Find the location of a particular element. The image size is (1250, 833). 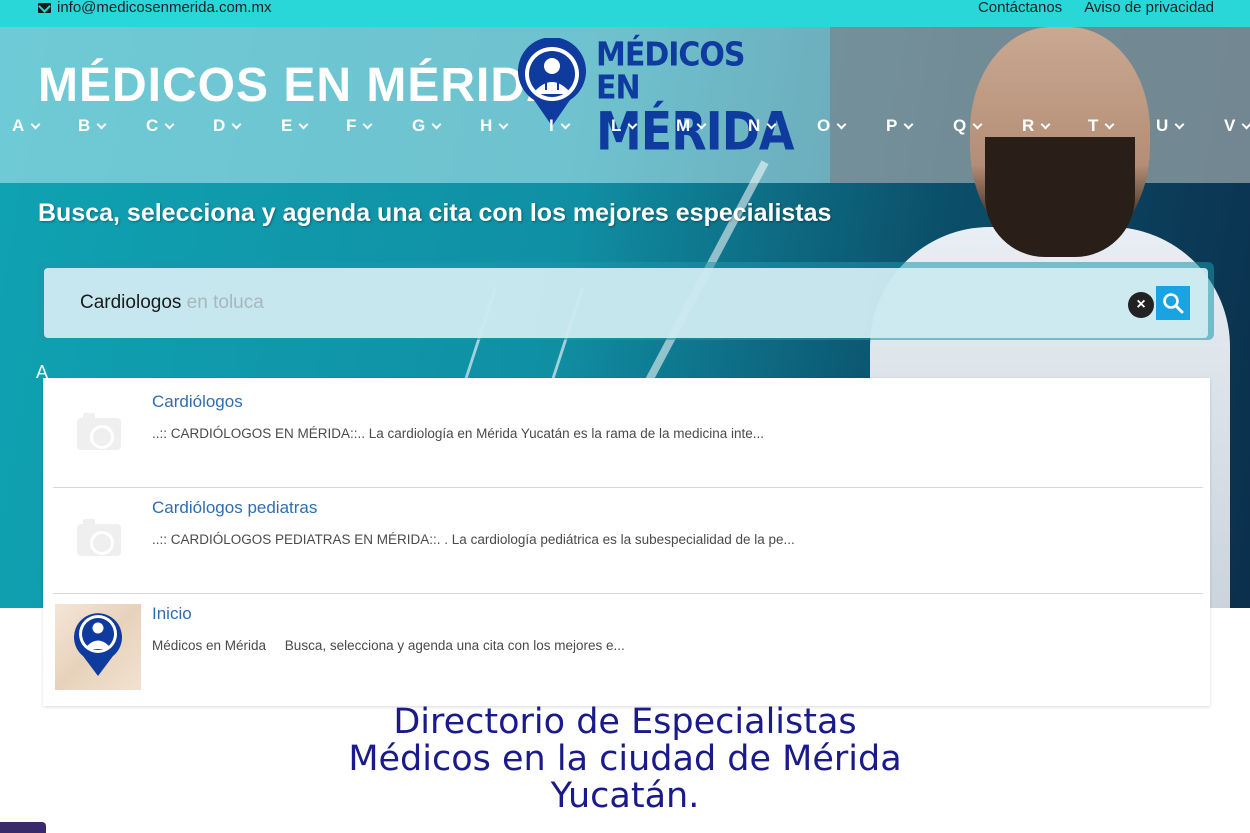

alphabet-menu: ABCDEFGHILMNOPQRTUV is located at coordinates (625, 127).